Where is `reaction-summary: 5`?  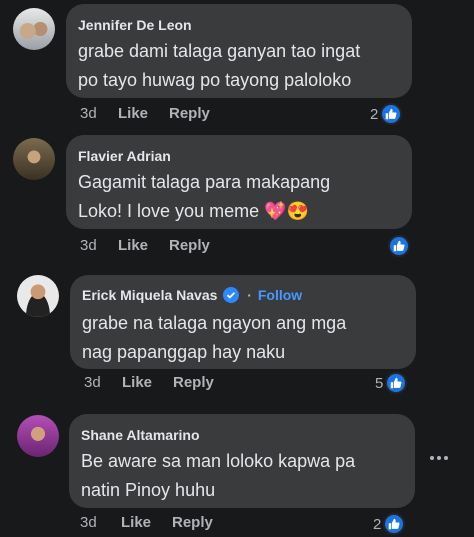
reaction-summary: 5 is located at coordinates (391, 383).